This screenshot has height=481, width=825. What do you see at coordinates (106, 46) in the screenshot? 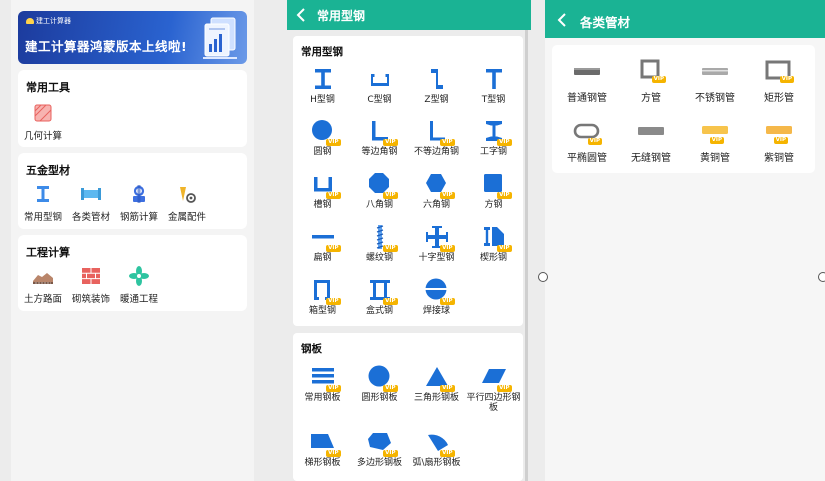
I see `banner-title: 建工计算器鸿蒙版本上线啦!` at bounding box center [106, 46].